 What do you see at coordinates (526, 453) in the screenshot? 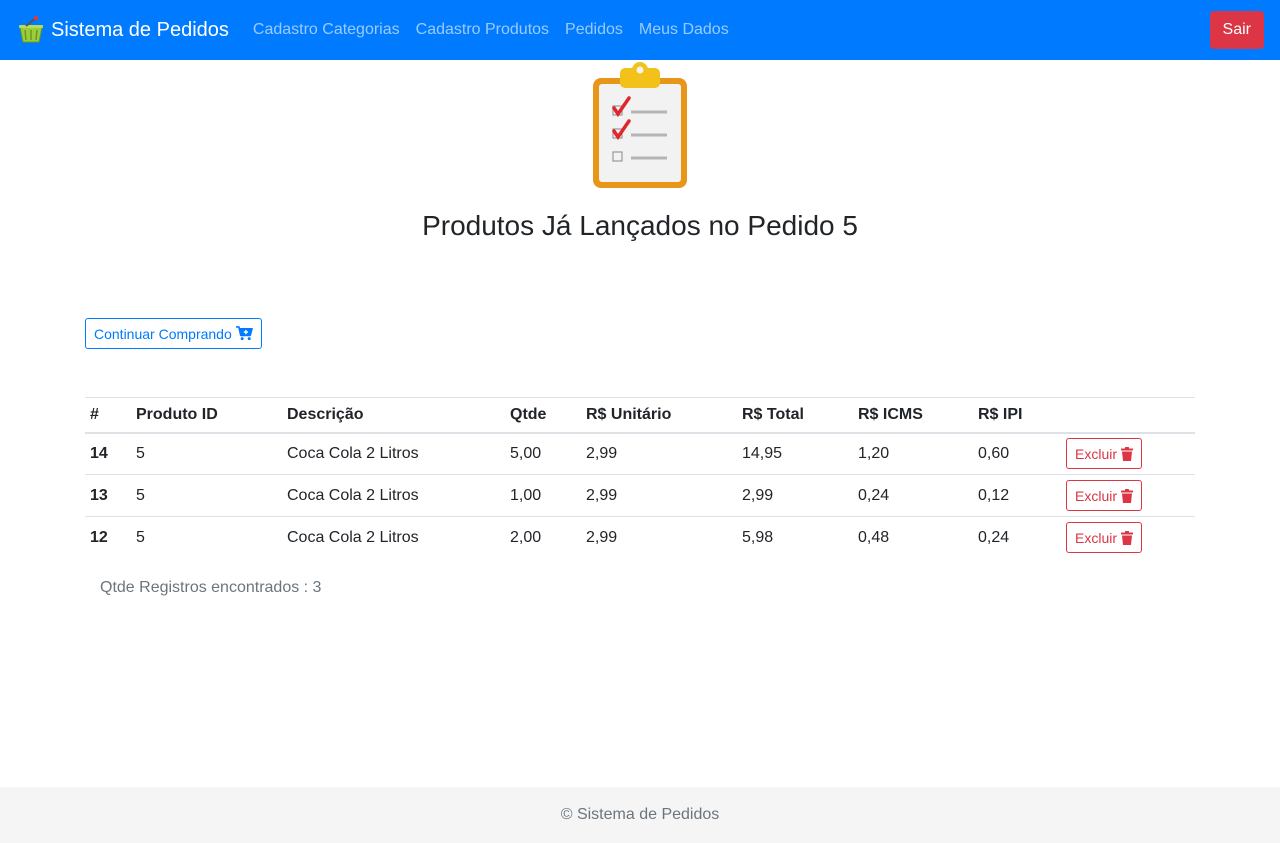
I see `cell-qtde: 5,00` at bounding box center [526, 453].